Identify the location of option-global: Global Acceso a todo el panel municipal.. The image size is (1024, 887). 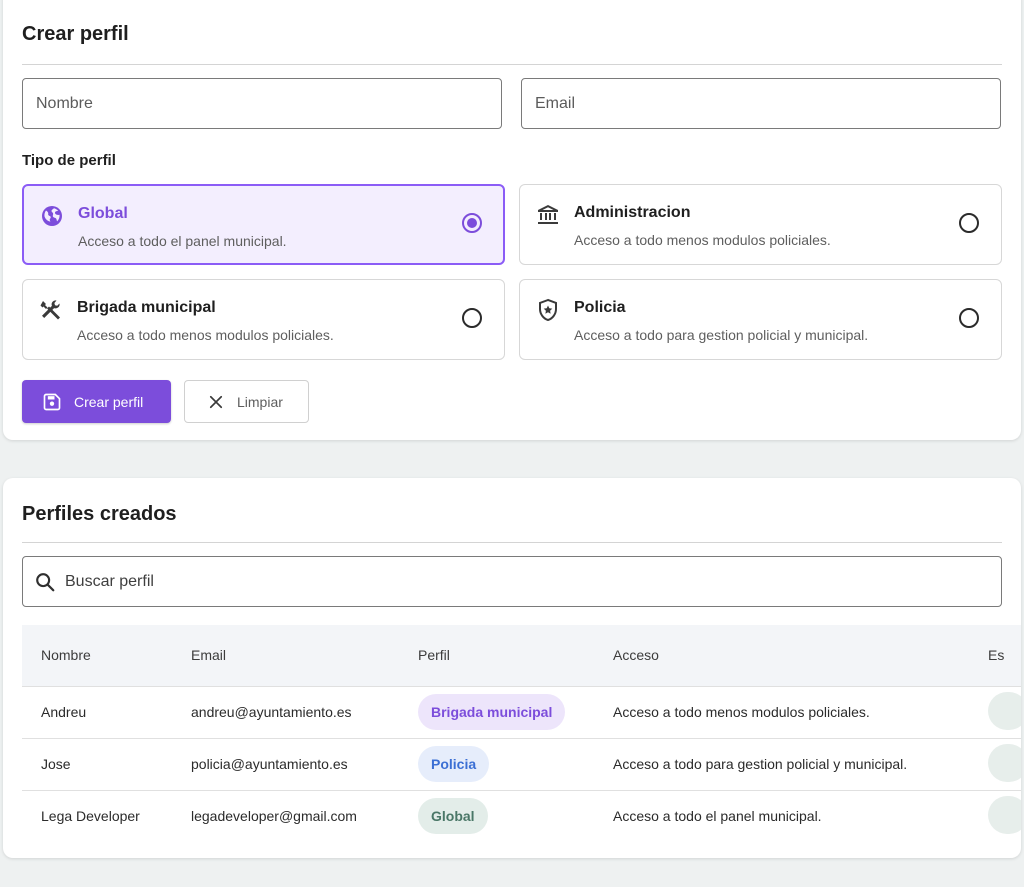
(263, 224).